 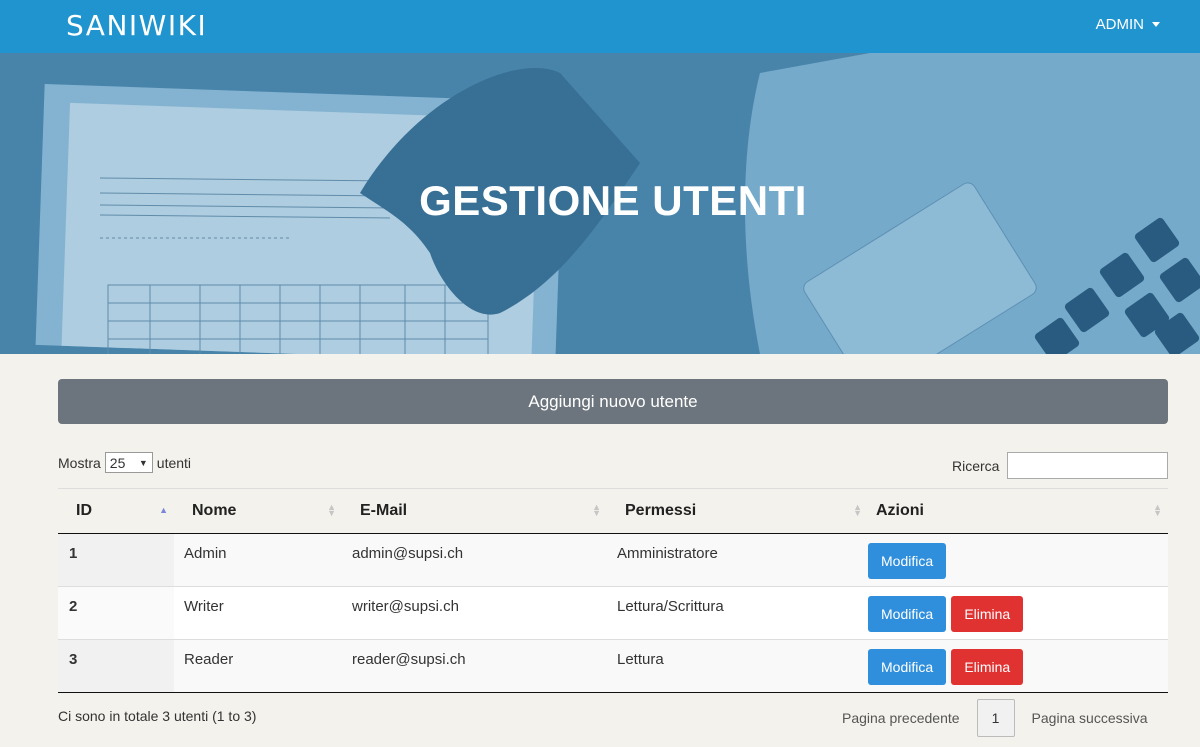 I want to click on search-label: Ricerca, so click(x=976, y=465).